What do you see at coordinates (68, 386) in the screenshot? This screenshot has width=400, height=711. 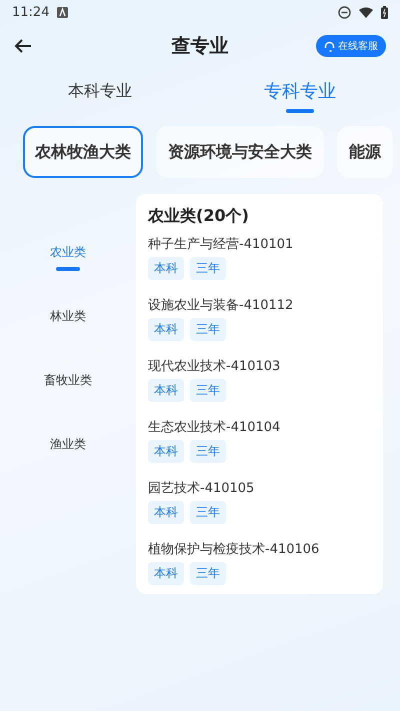 I see `subcategory-item: 畜牧业类` at bounding box center [68, 386].